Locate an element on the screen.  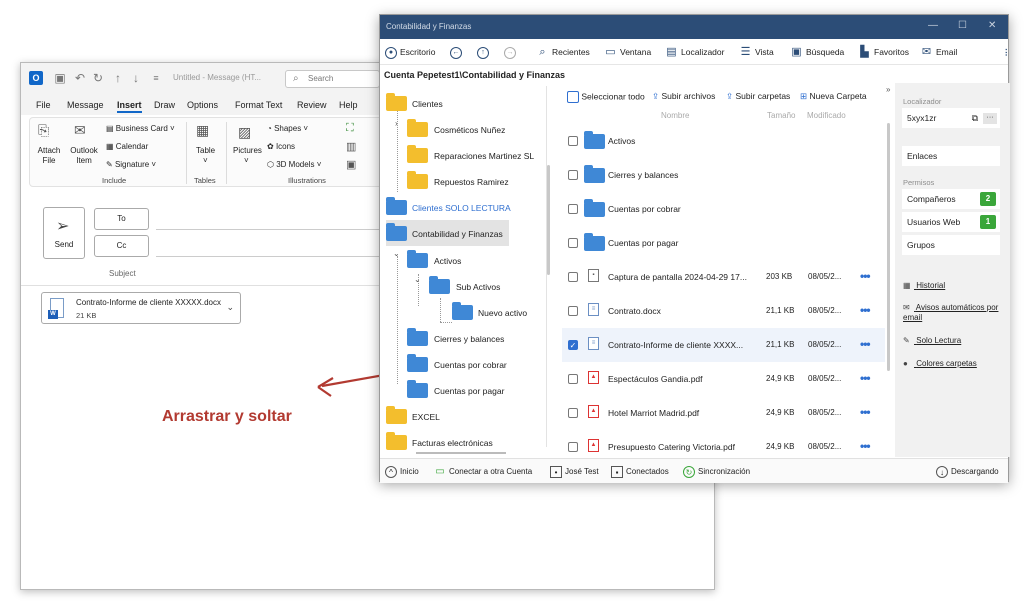
vista-button: ☰ Vista is located at coordinates (756, 52).